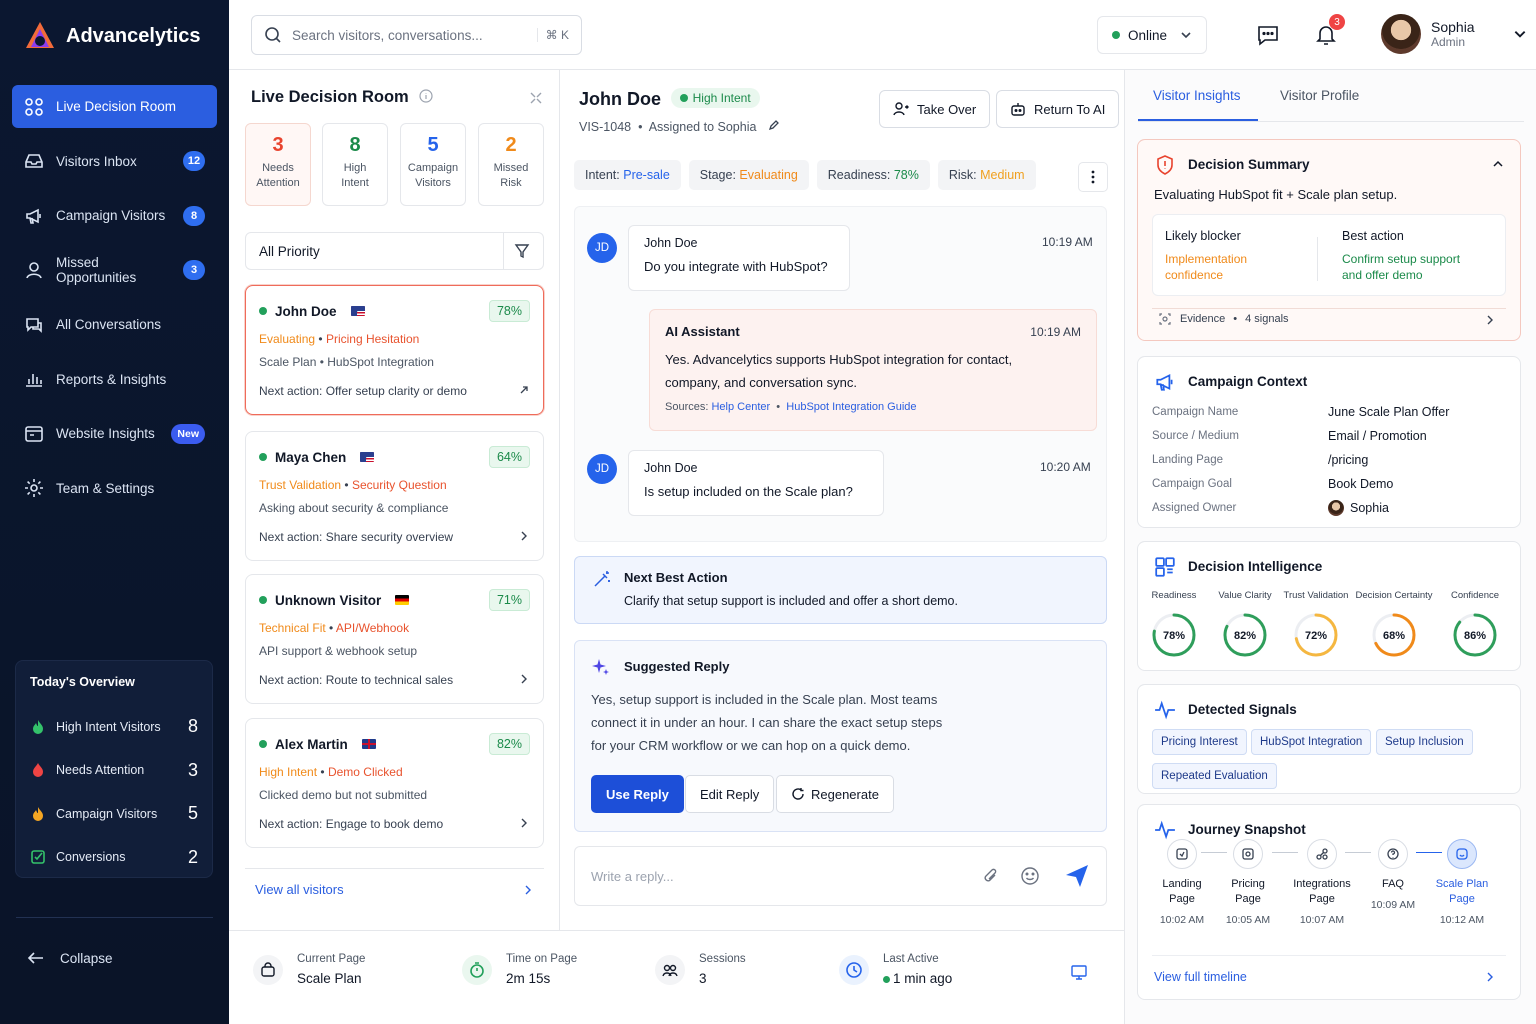 This screenshot has width=1536, height=1024. Describe the element at coordinates (1198, 120) in the screenshot. I see `active-tab-indicator` at that location.